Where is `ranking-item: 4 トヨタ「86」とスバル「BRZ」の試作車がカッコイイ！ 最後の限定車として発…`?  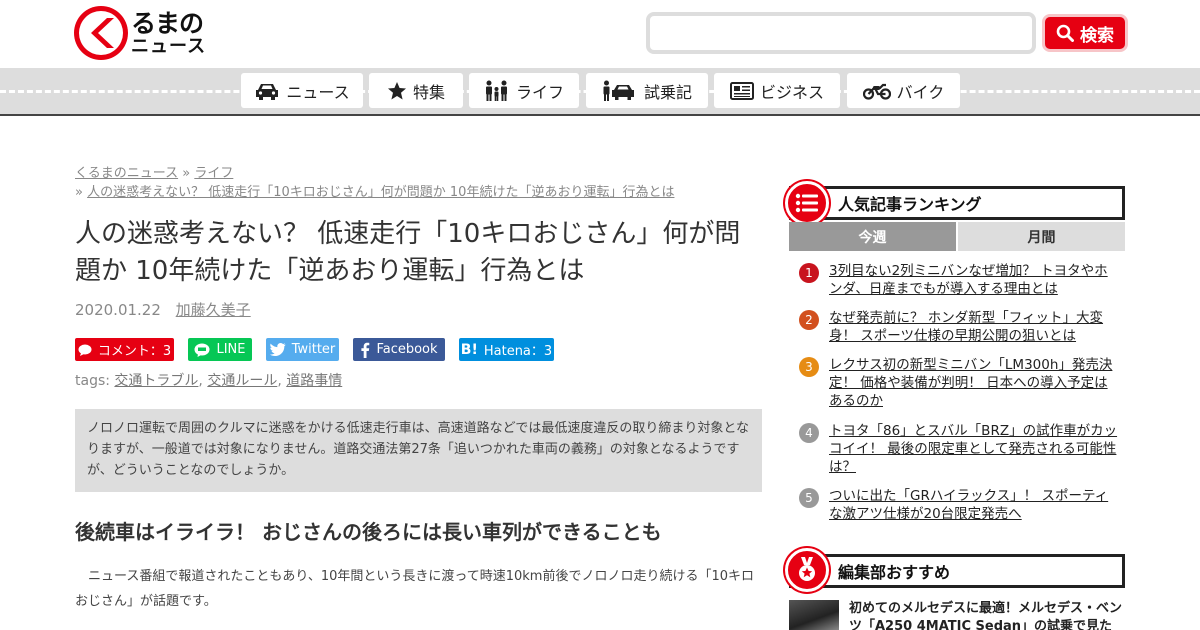 ranking-item: 4 トヨタ「86」とスバル「BRZ」の試作車がカッコイイ！ 最後の限定車として発… is located at coordinates (962, 449).